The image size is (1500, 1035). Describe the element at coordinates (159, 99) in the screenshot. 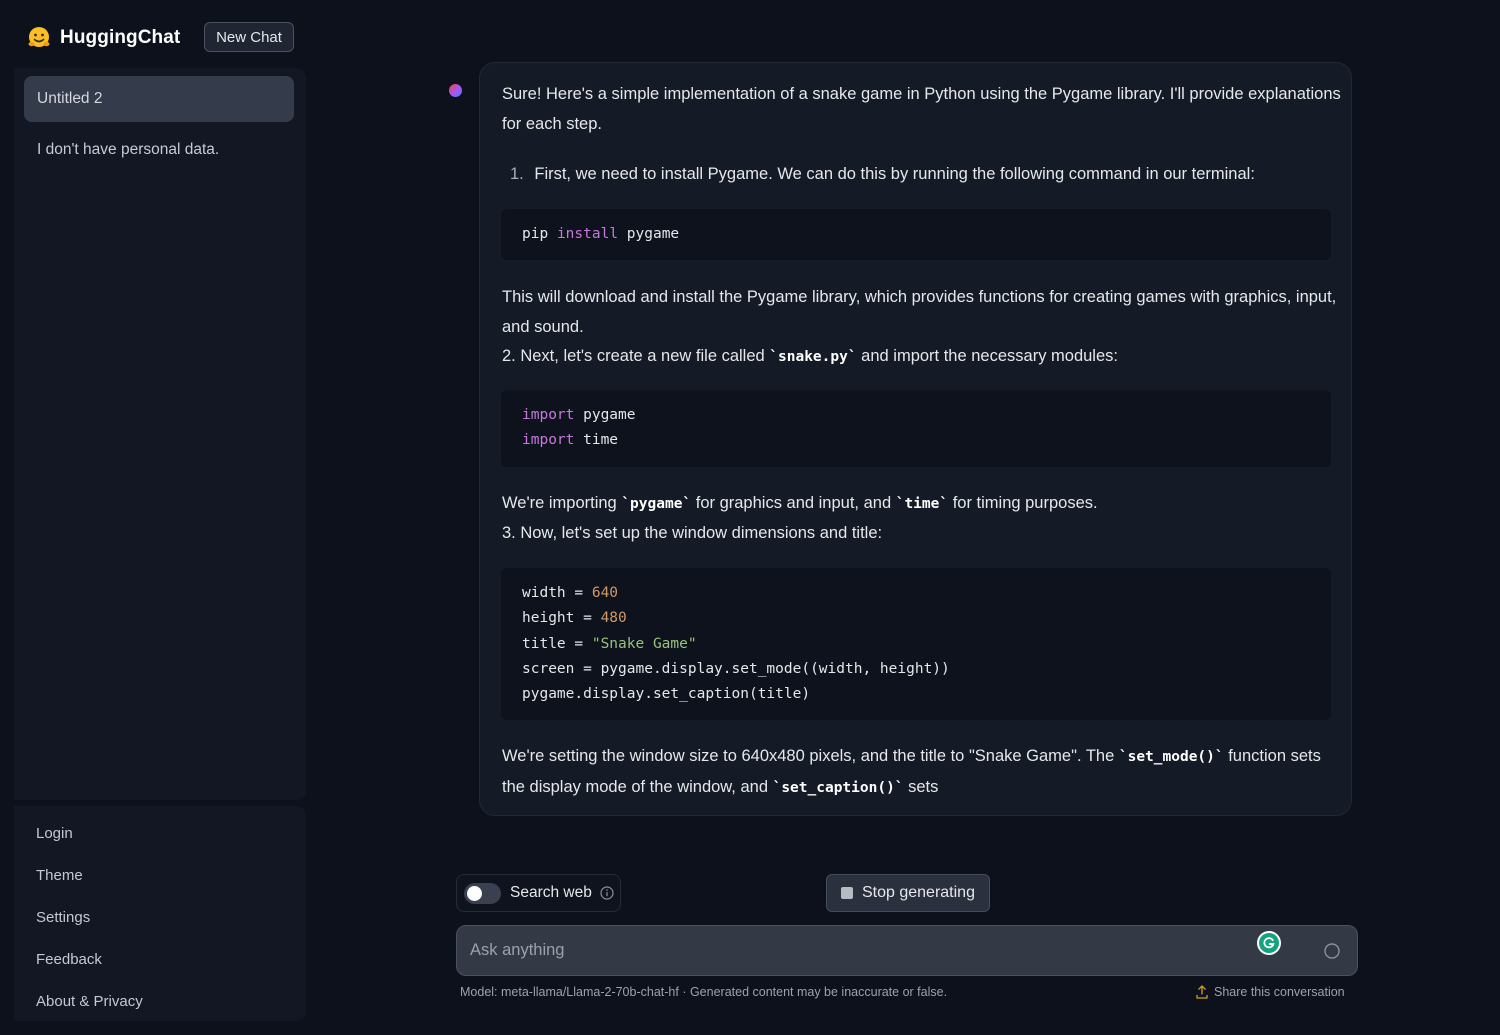

I see `conversation-item-untitled-2: Untitled 2` at that location.